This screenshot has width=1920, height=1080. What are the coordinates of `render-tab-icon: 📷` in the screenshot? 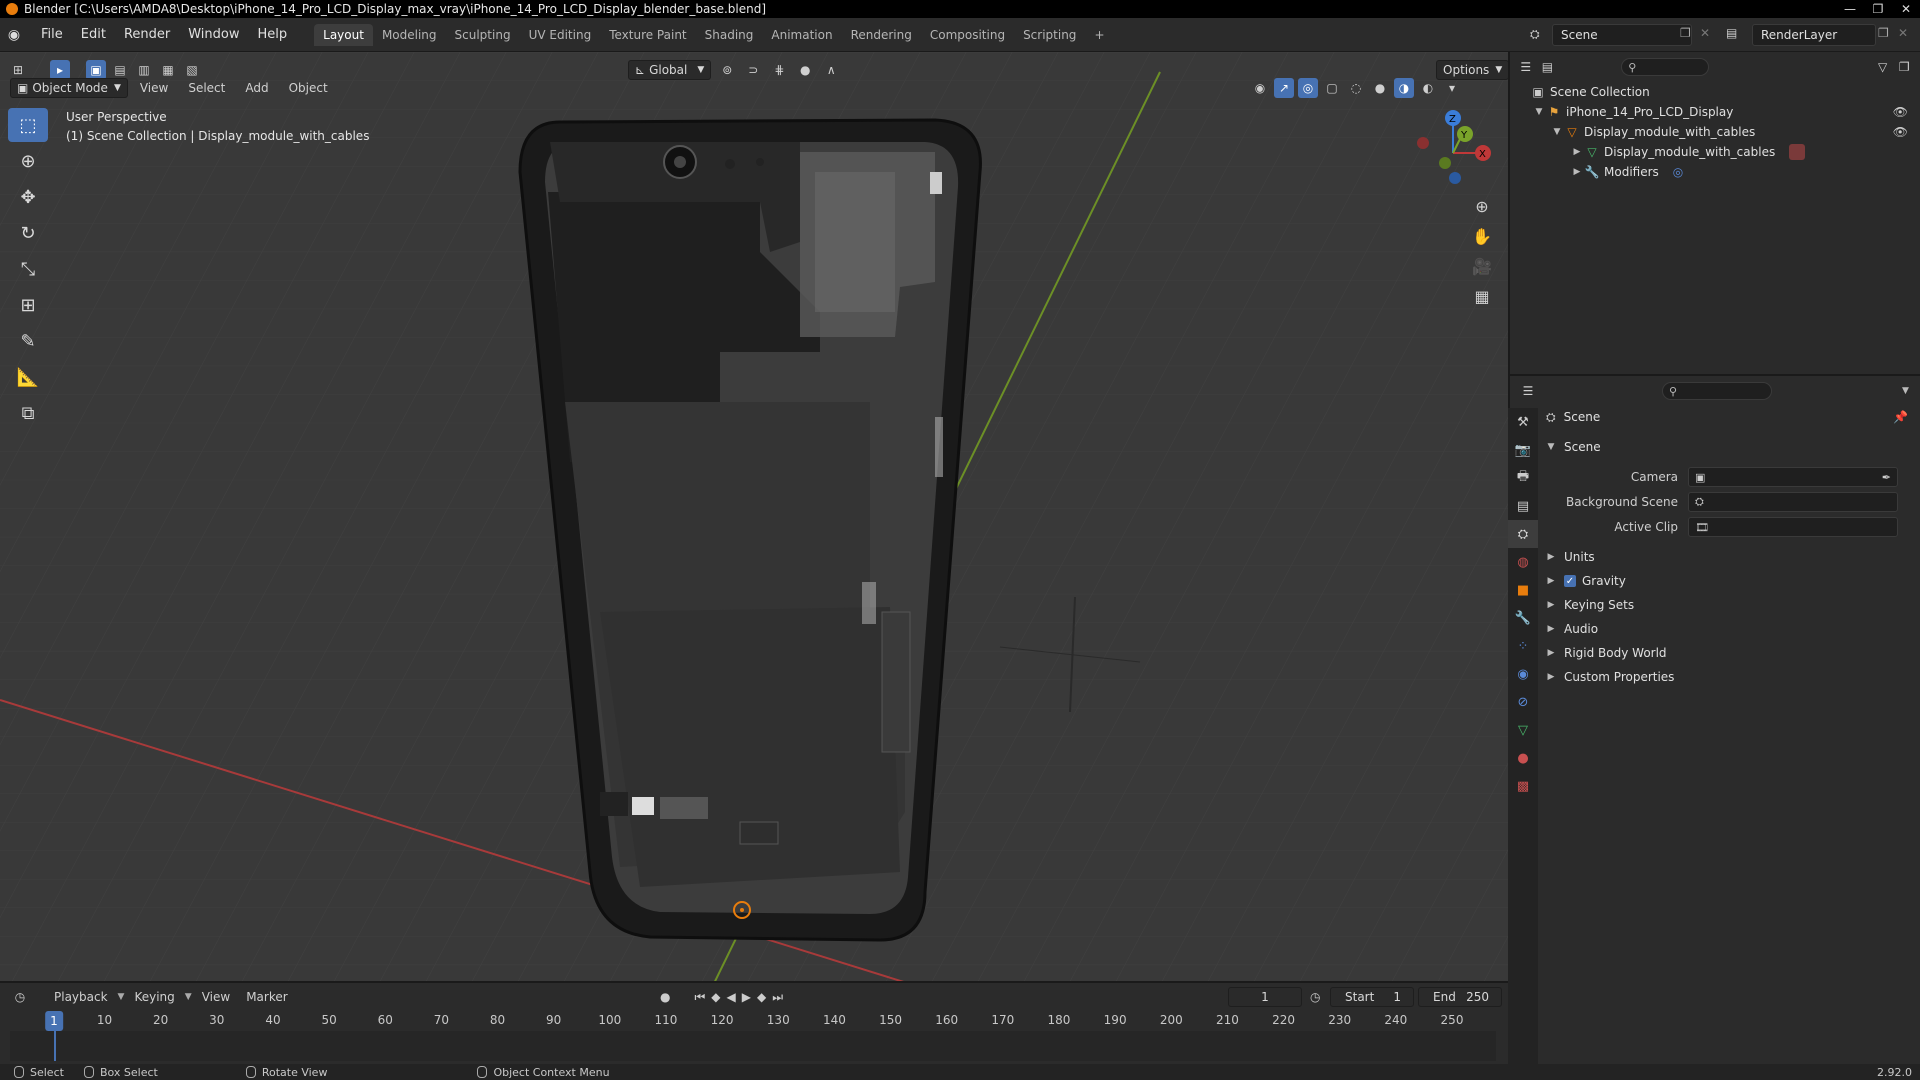 It's located at (1523, 450).